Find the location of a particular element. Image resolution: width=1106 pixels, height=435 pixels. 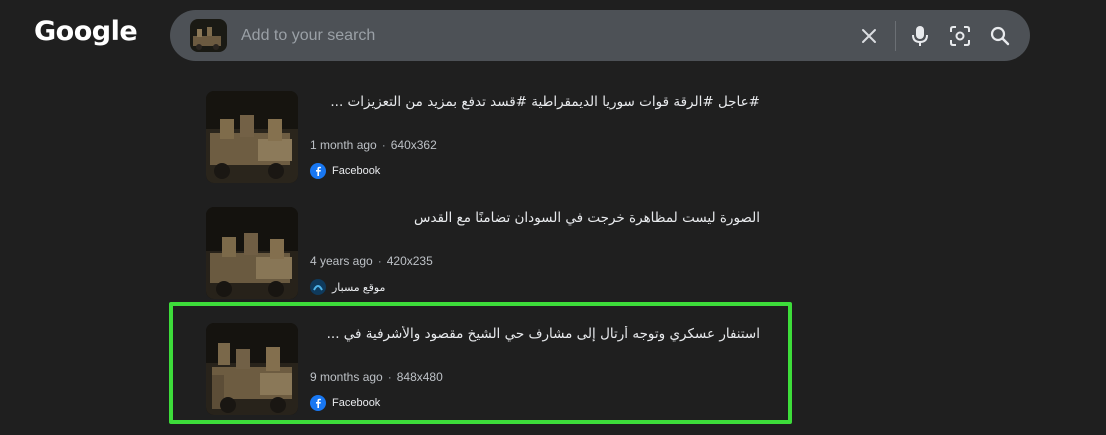

result-meta: 9 months ago · 848x480 is located at coordinates (376, 377).